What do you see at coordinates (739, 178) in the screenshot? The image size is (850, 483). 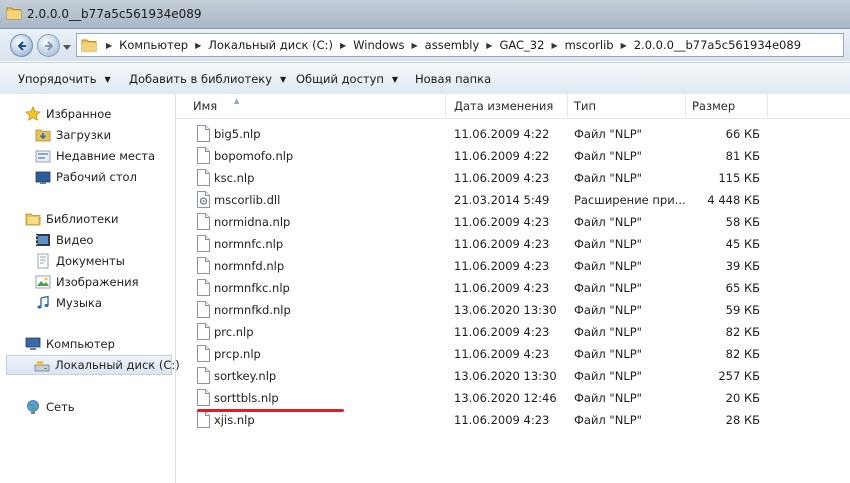 I see `file-size: 115 КБ` at bounding box center [739, 178].